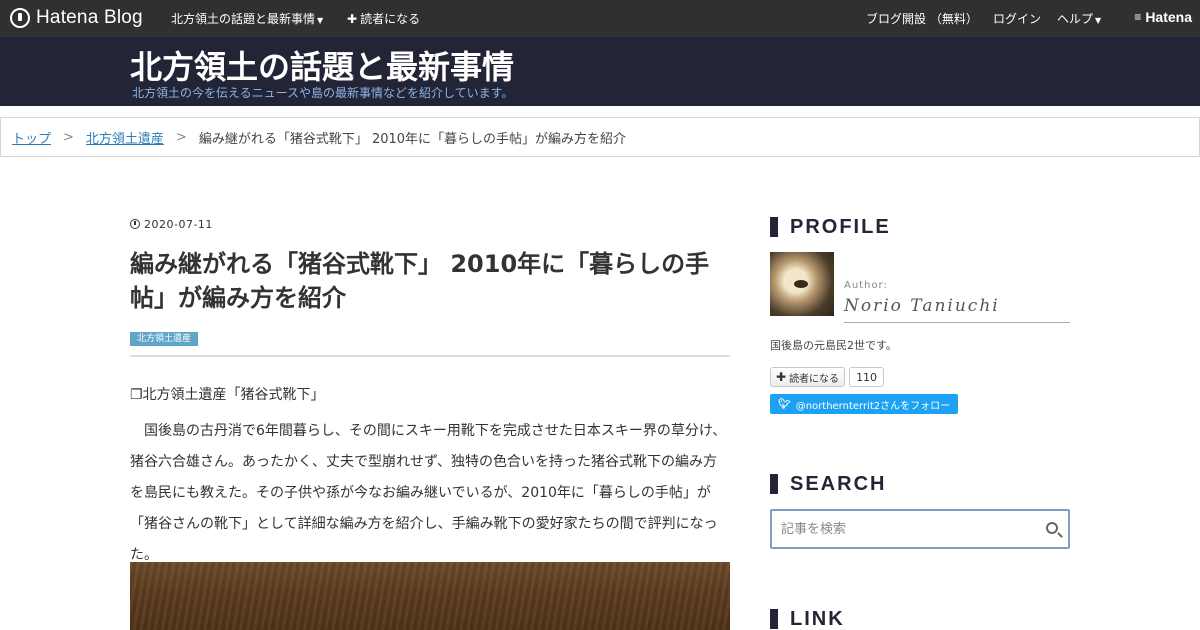 The height and width of the screenshot is (630, 1200). What do you see at coordinates (135, 224) in the screenshot?
I see `clock-icon` at bounding box center [135, 224].